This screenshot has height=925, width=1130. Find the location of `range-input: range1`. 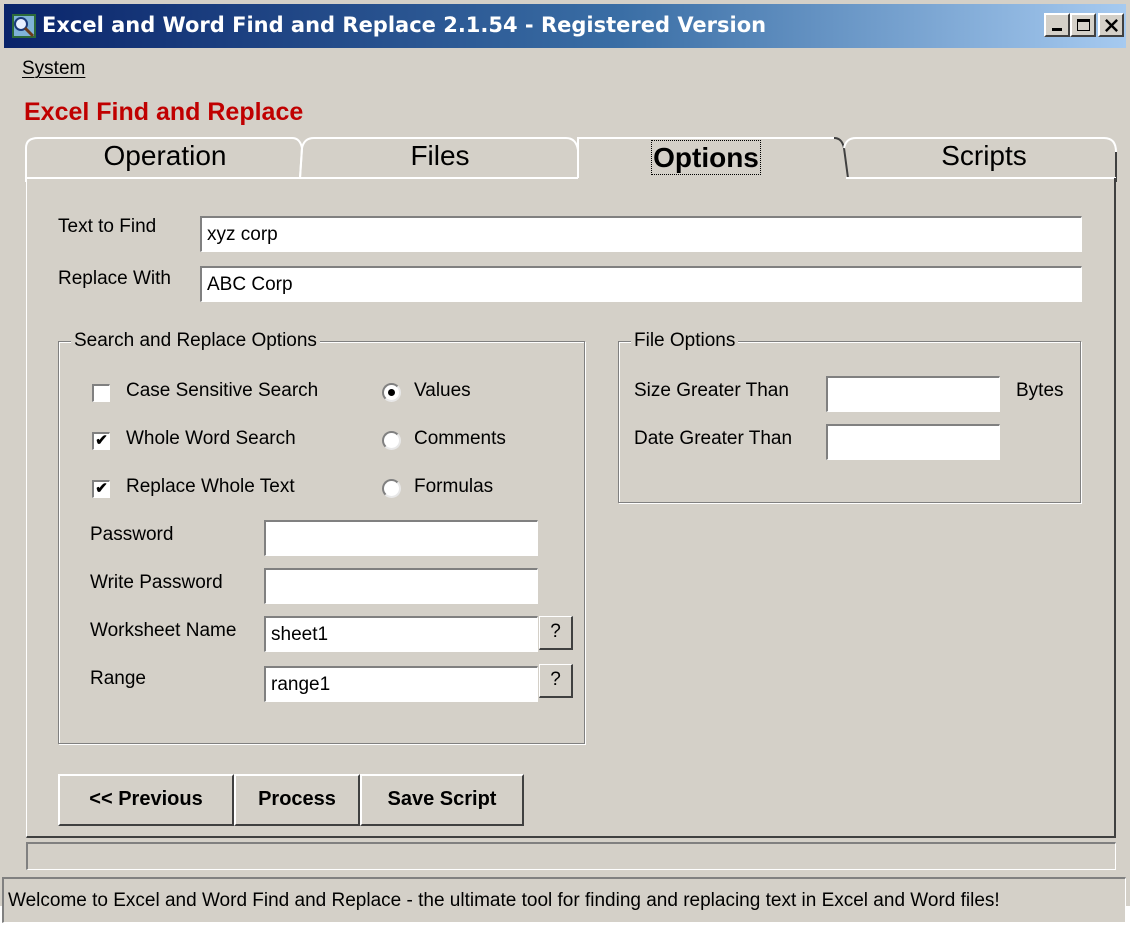

range-input: range1 is located at coordinates (401, 684).